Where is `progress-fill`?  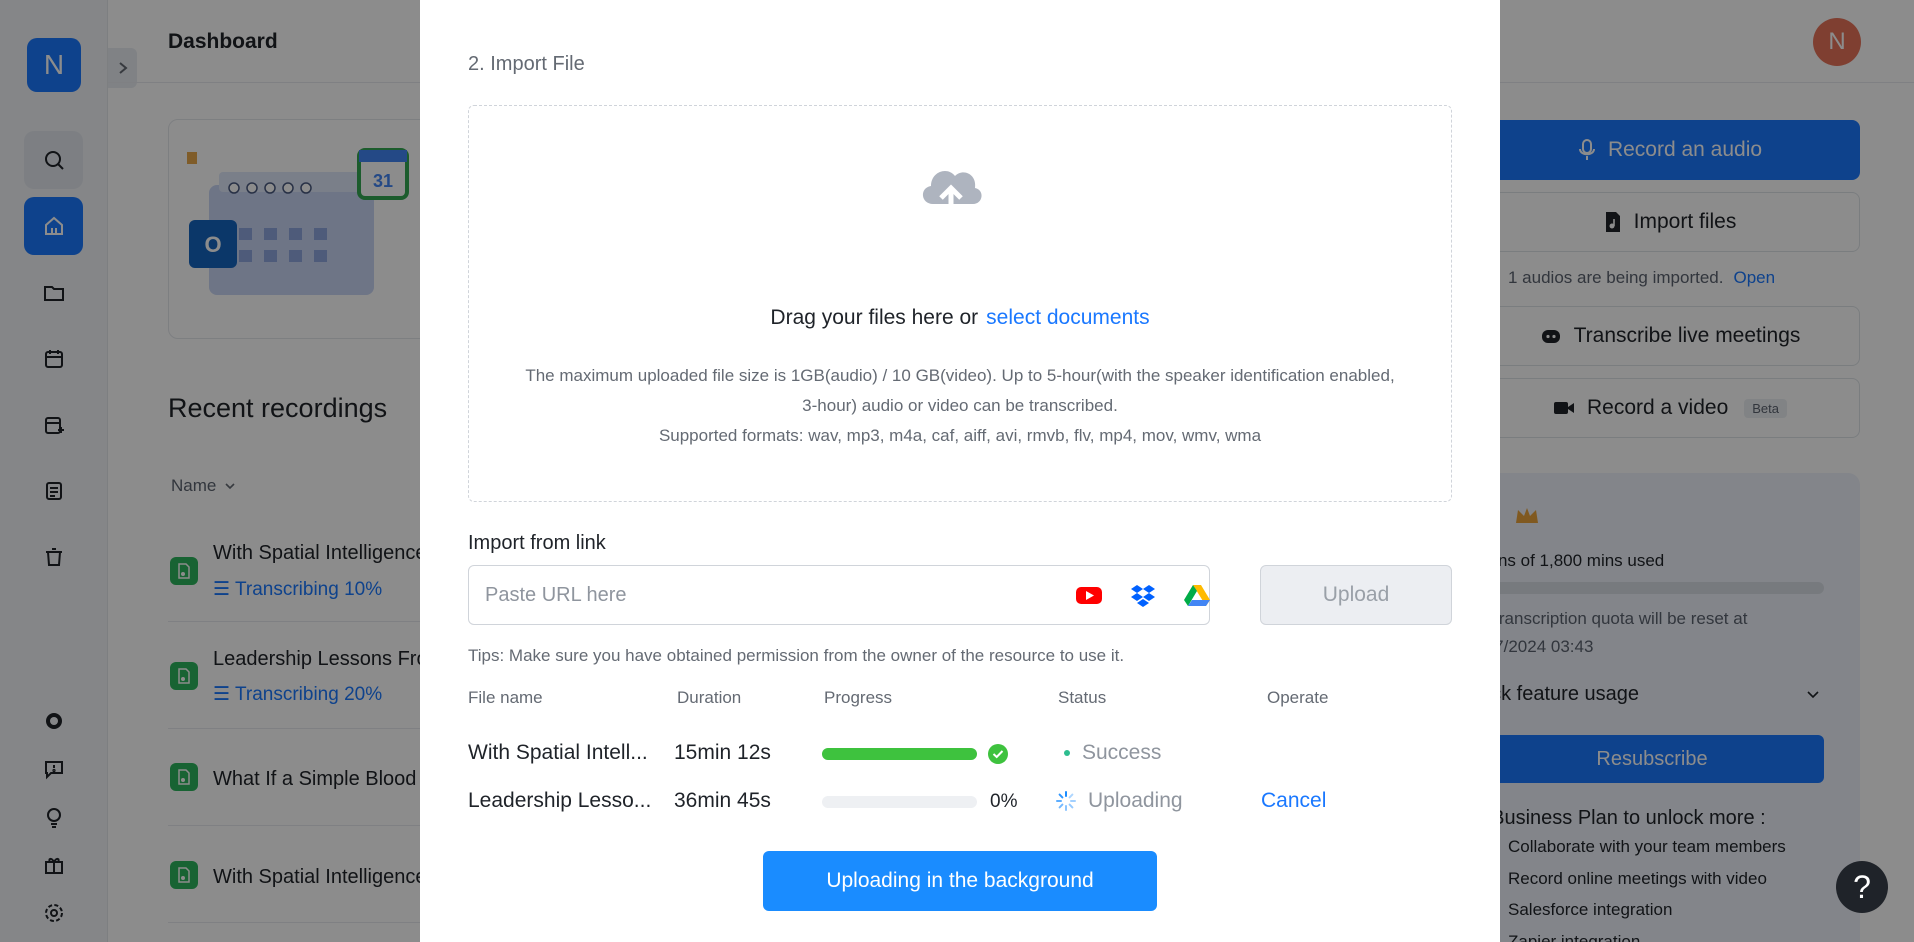
progress-fill is located at coordinates (899, 754).